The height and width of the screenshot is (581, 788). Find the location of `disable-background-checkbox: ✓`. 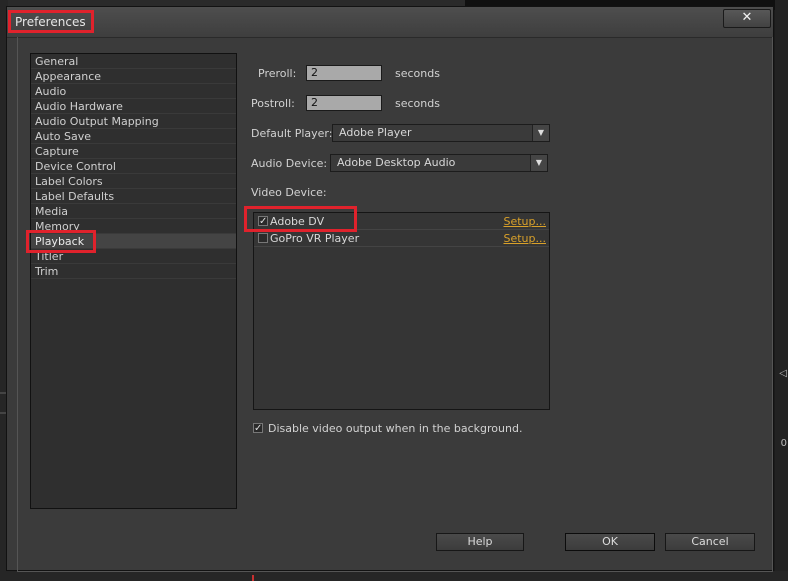

disable-background-checkbox: ✓ is located at coordinates (258, 428).